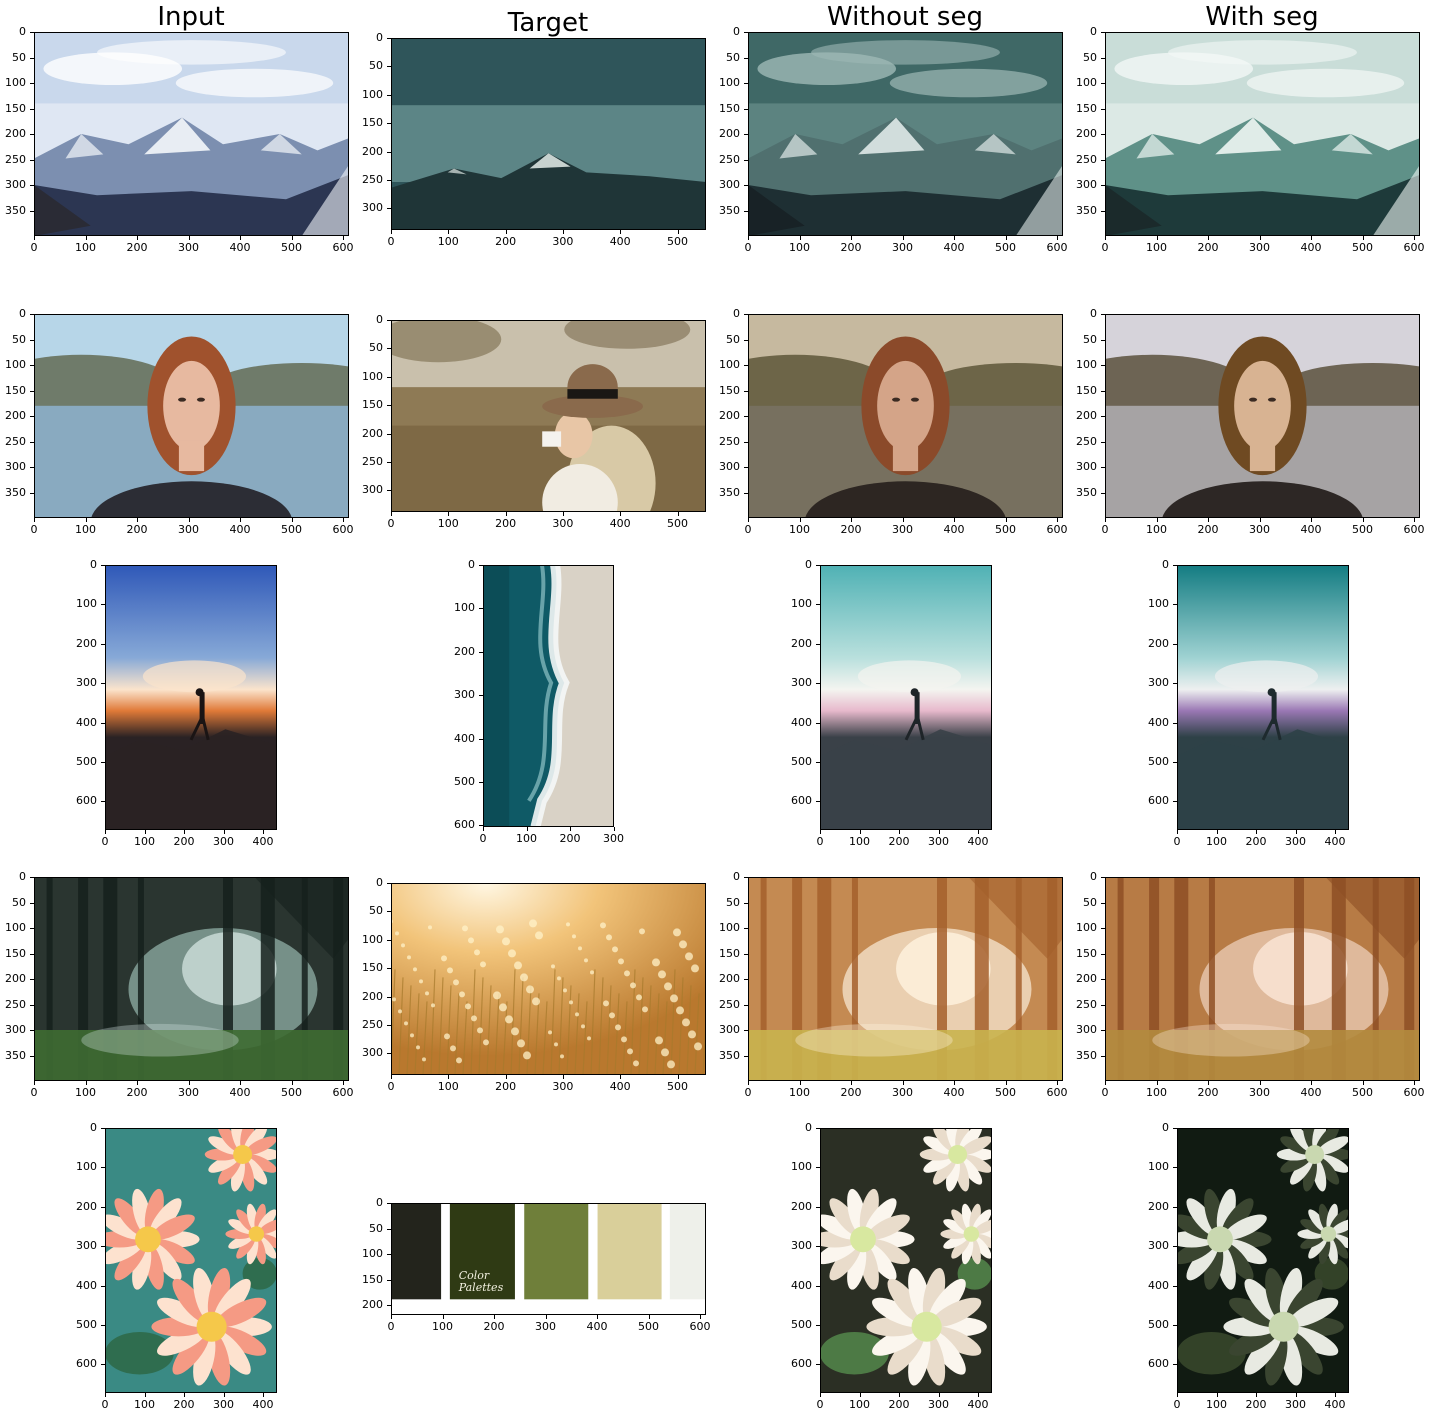 The width and height of the screenshot is (1431, 1417). Describe the element at coordinates (905, 134) in the screenshot. I see `panel-1-without-seg` at that location.